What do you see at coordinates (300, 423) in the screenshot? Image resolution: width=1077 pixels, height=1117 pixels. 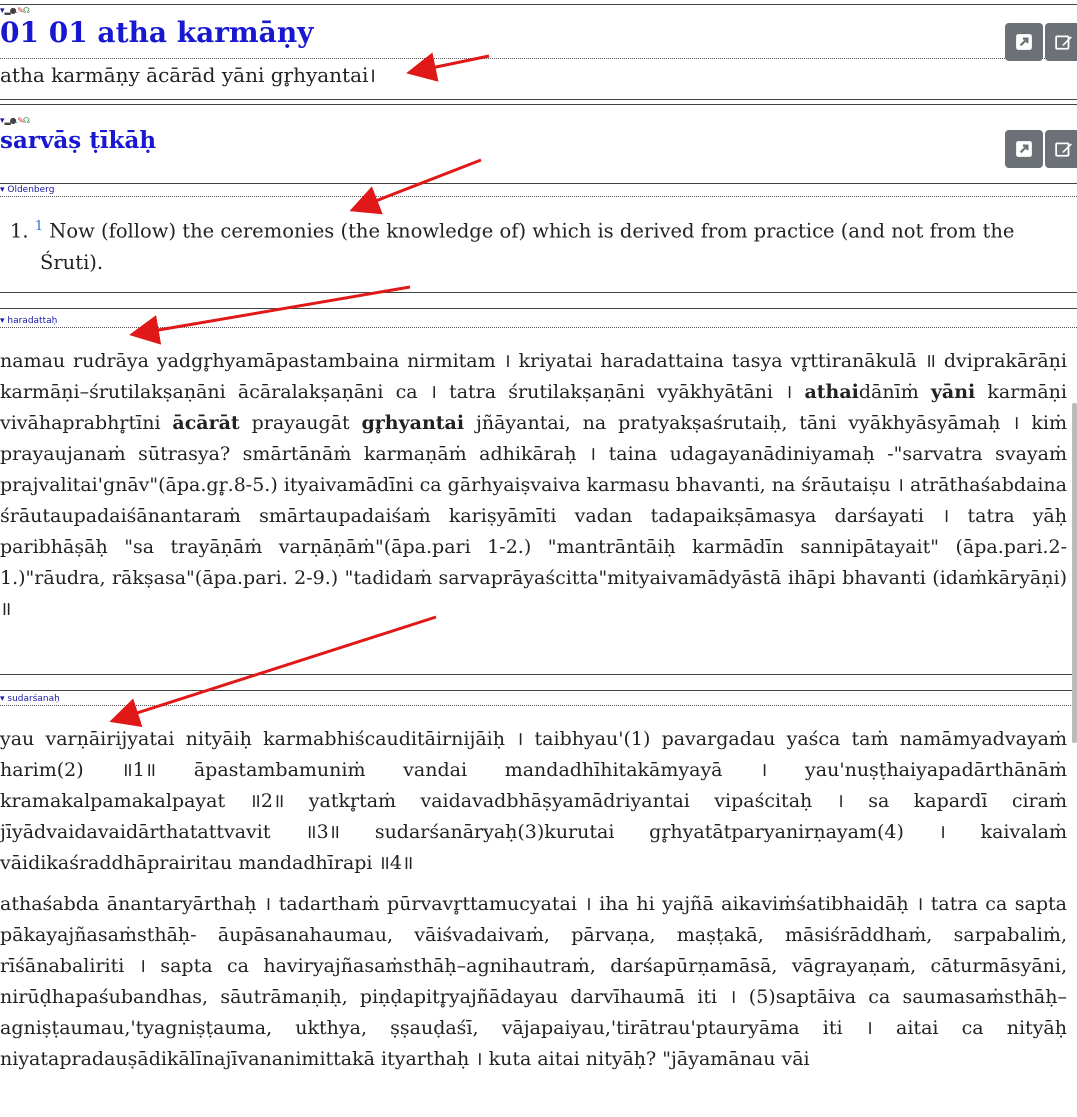 I see `commentary-text: prayaugāt` at bounding box center [300, 423].